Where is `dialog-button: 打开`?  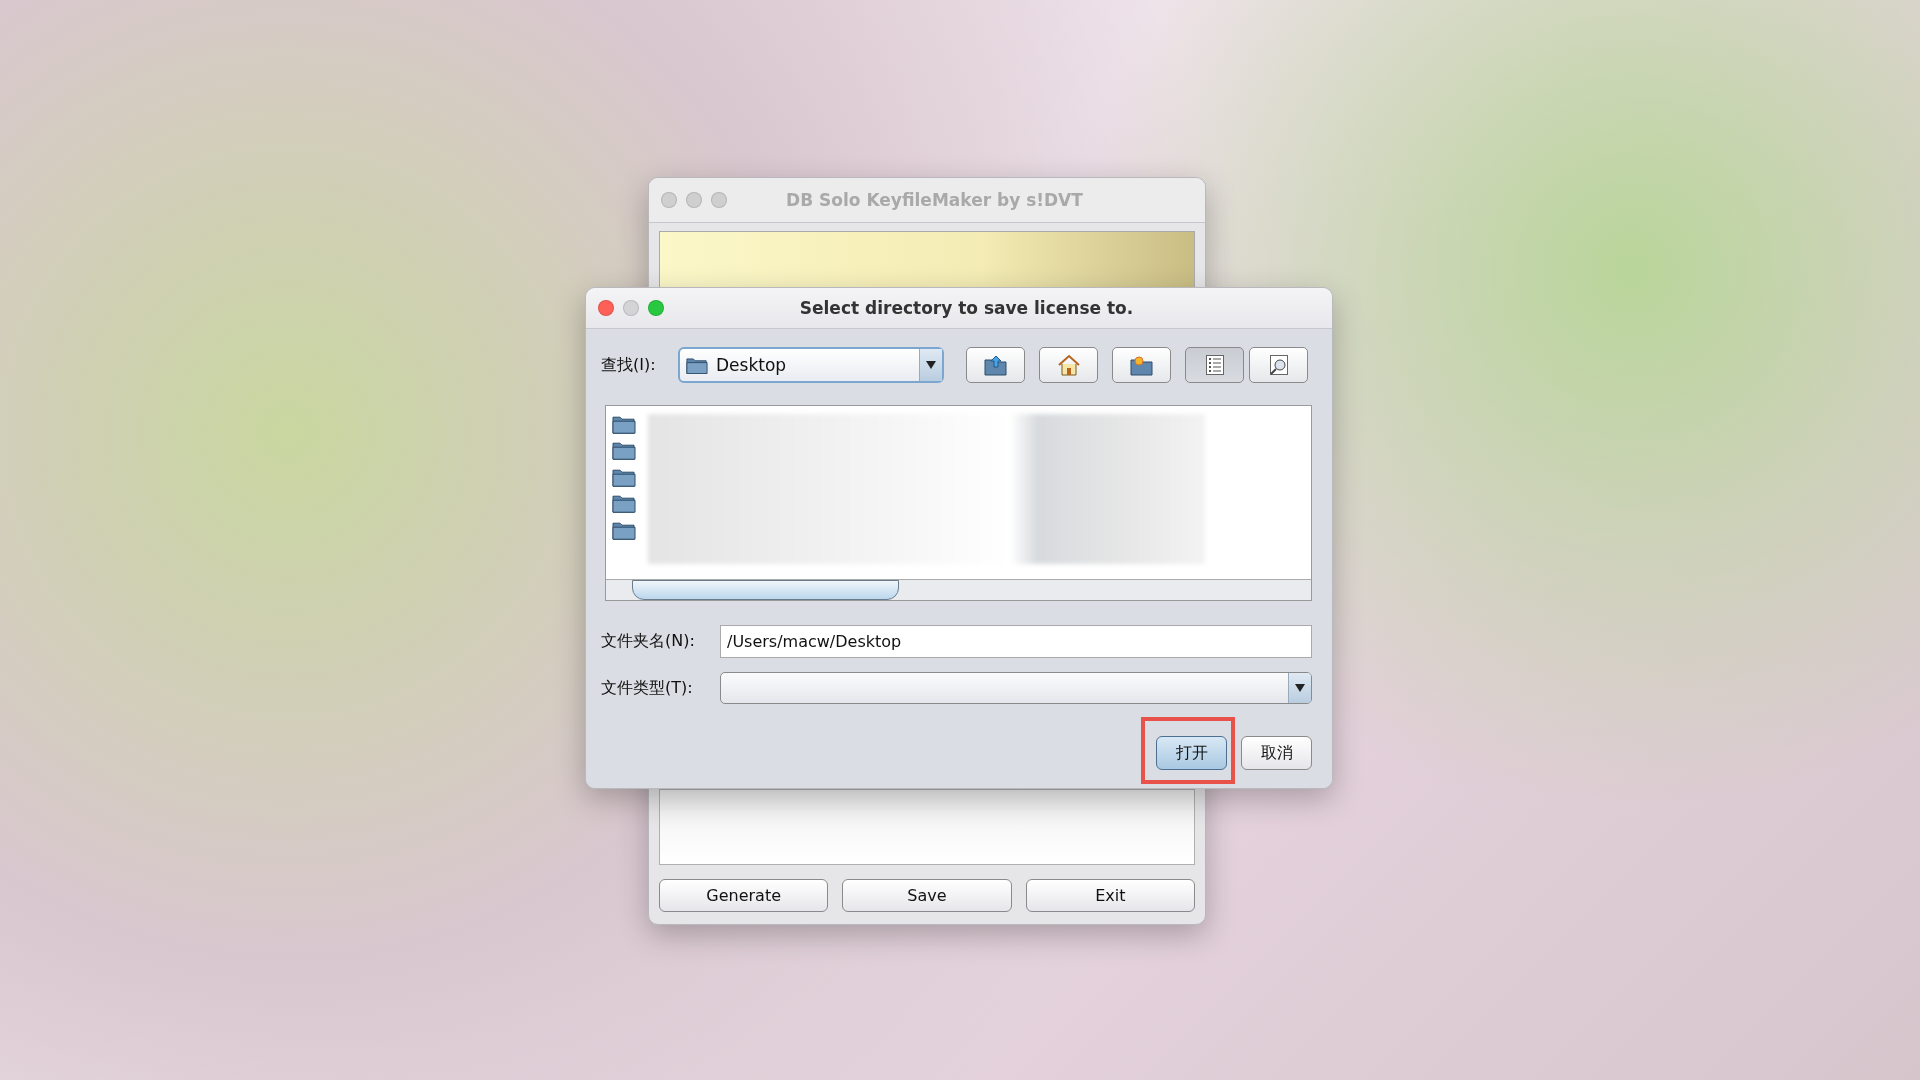 dialog-button: 打开 is located at coordinates (1191, 753).